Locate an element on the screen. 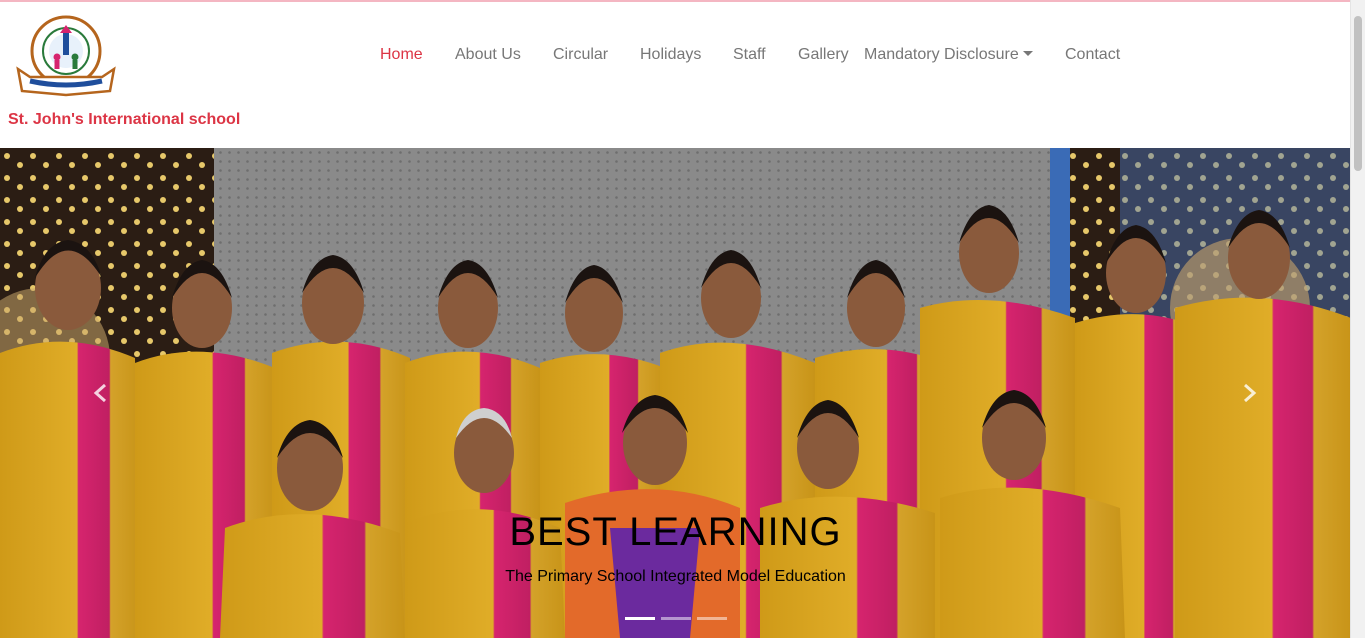 The width and height of the screenshot is (1365, 638). nav-mandatory-disclosure: Mandatory Disclosure is located at coordinates (948, 55).